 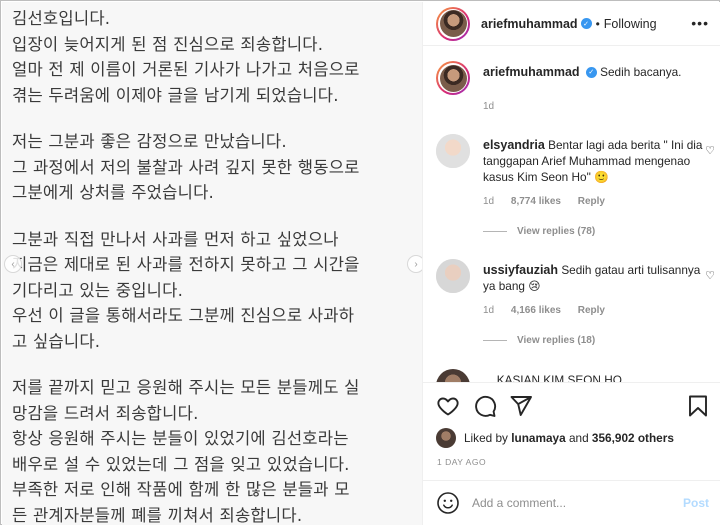 I want to click on likes-summary: Liked by lunamaya and 356,902 others, so click(x=555, y=438).